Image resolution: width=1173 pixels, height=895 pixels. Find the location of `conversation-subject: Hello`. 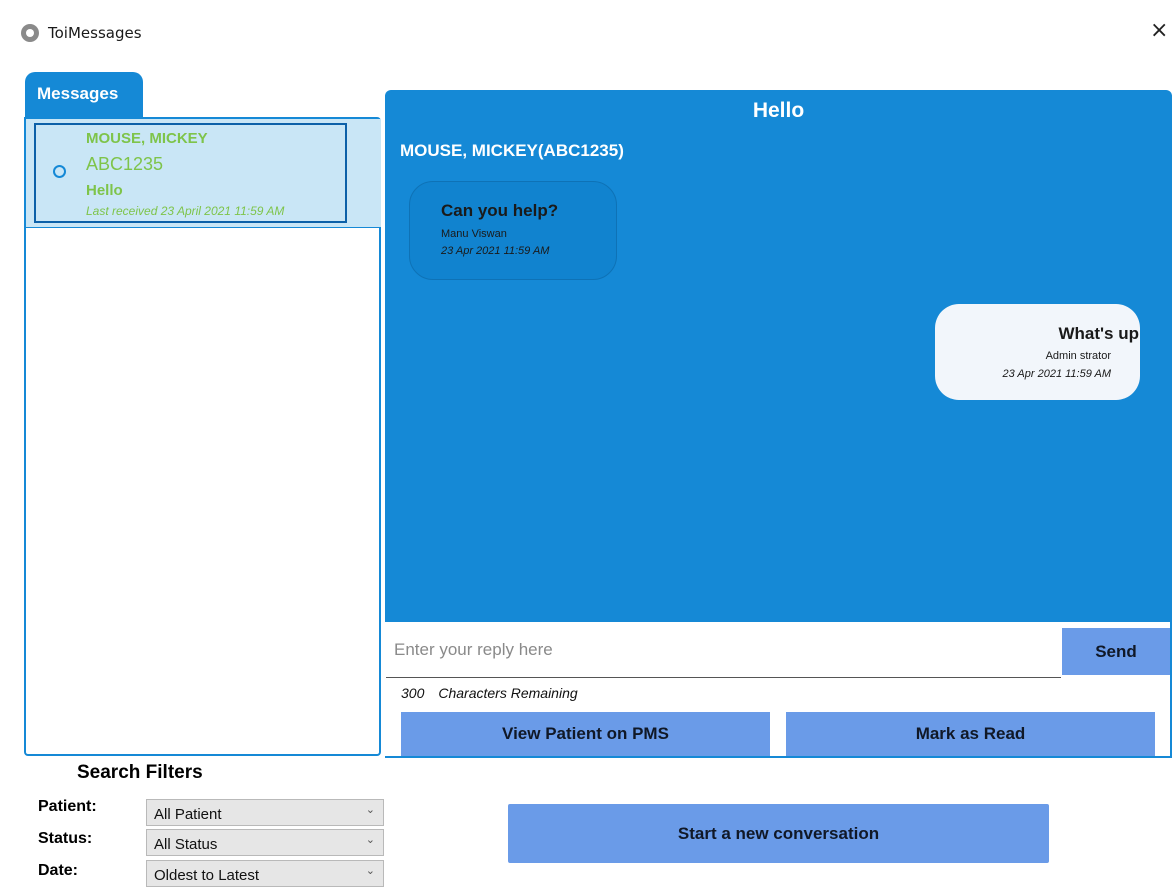

conversation-subject: Hello is located at coordinates (778, 110).